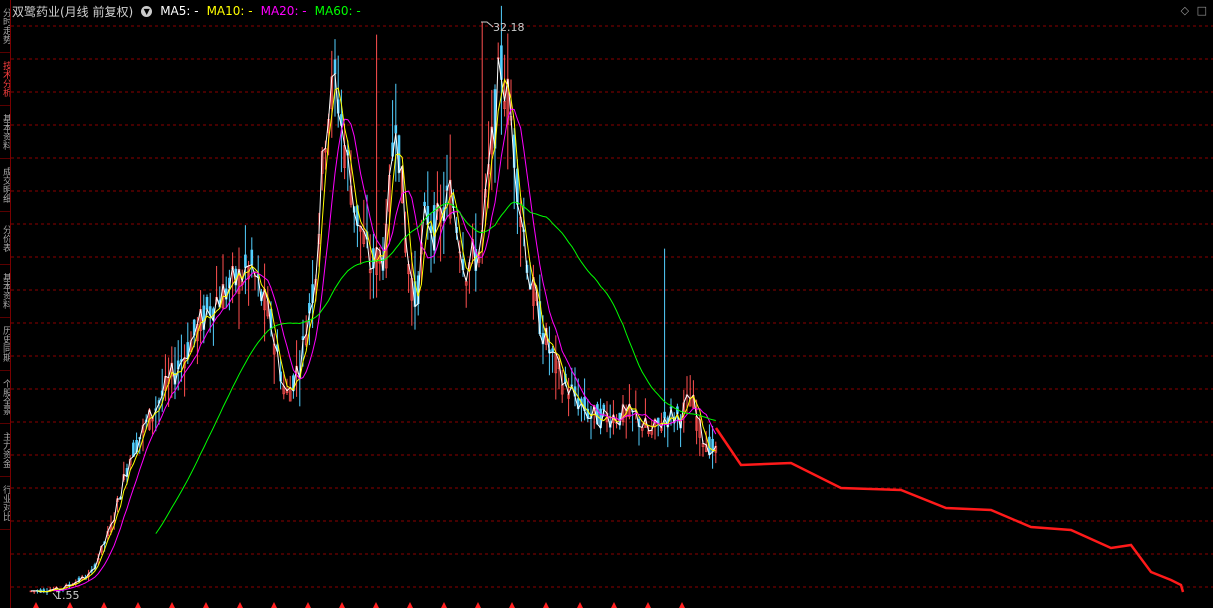 The image size is (1213, 608). I want to click on side-tab-5: 基本资料, so click(5, 291).